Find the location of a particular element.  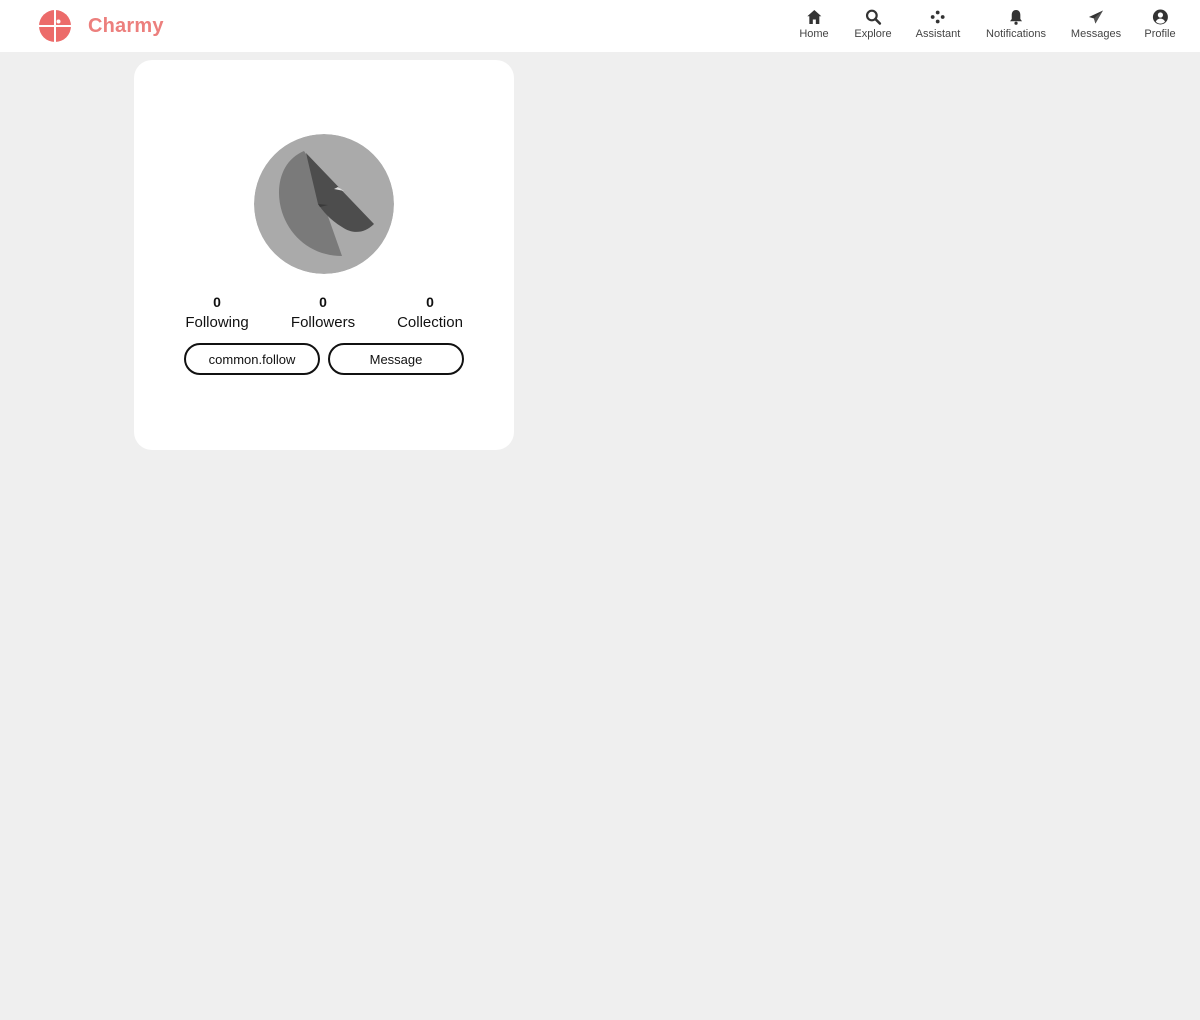

nav-home-label: Home is located at coordinates (814, 34).